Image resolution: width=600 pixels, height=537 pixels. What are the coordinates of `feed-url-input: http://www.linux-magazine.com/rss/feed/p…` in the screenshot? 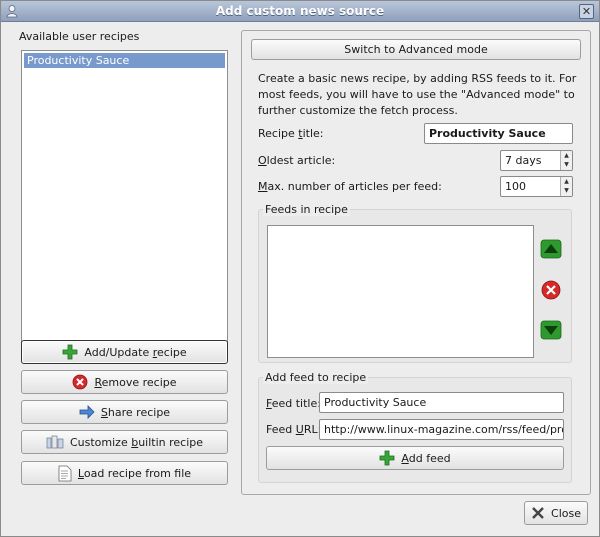 It's located at (441, 429).